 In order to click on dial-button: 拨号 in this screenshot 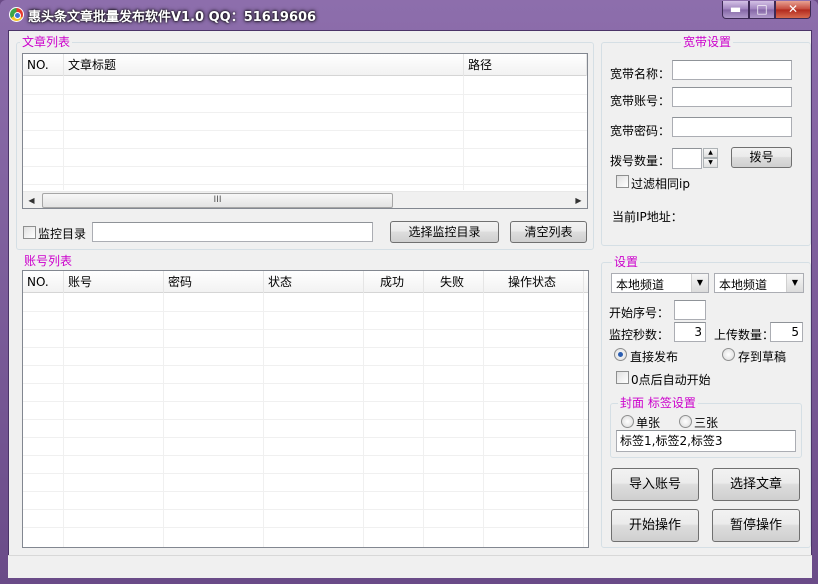, I will do `click(761, 157)`.